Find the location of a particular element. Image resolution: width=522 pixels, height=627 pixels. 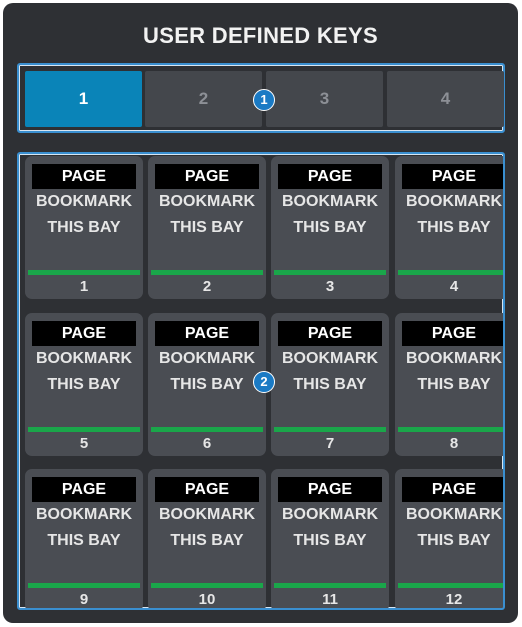

key-number: 11 is located at coordinates (330, 599).